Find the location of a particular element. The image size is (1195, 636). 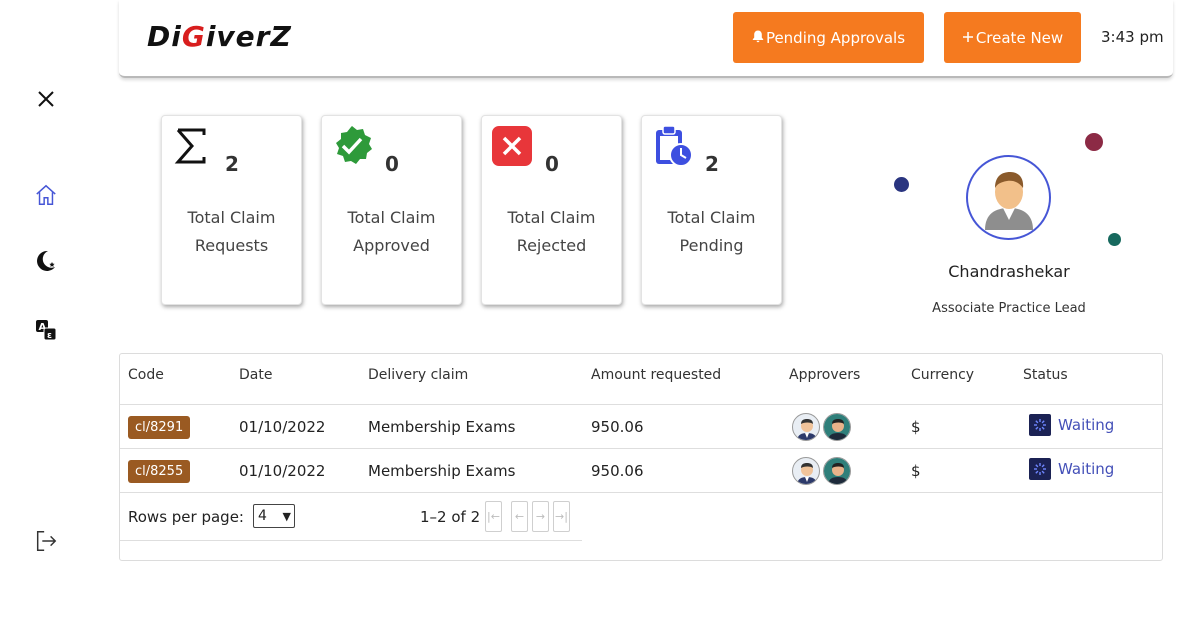

chevron-down-icon: ▼ is located at coordinates (286, 516).